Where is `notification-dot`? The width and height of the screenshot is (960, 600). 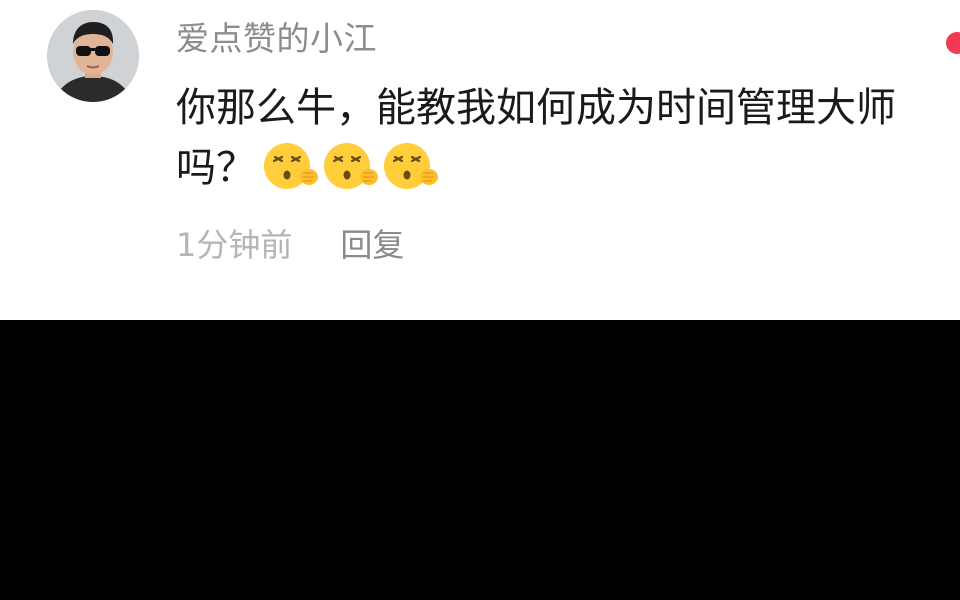 notification-dot is located at coordinates (953, 43).